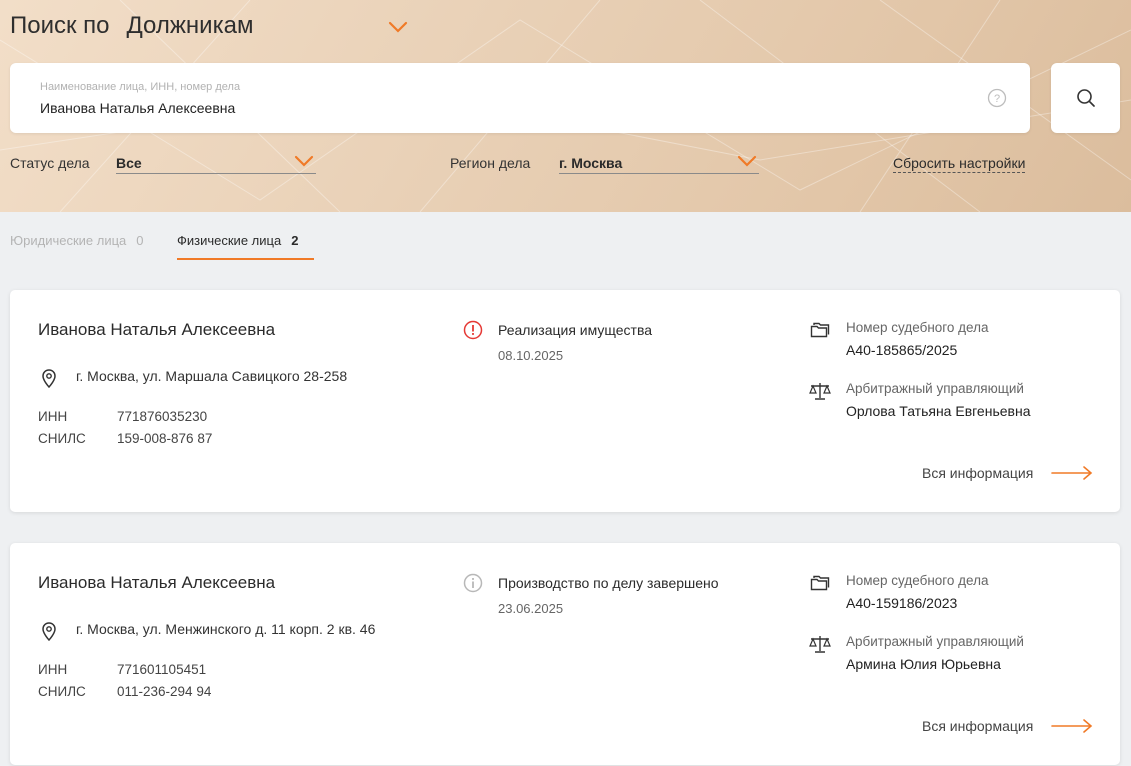 The width and height of the screenshot is (1131, 766). I want to click on case-status: Реализация имущества, so click(575, 330).